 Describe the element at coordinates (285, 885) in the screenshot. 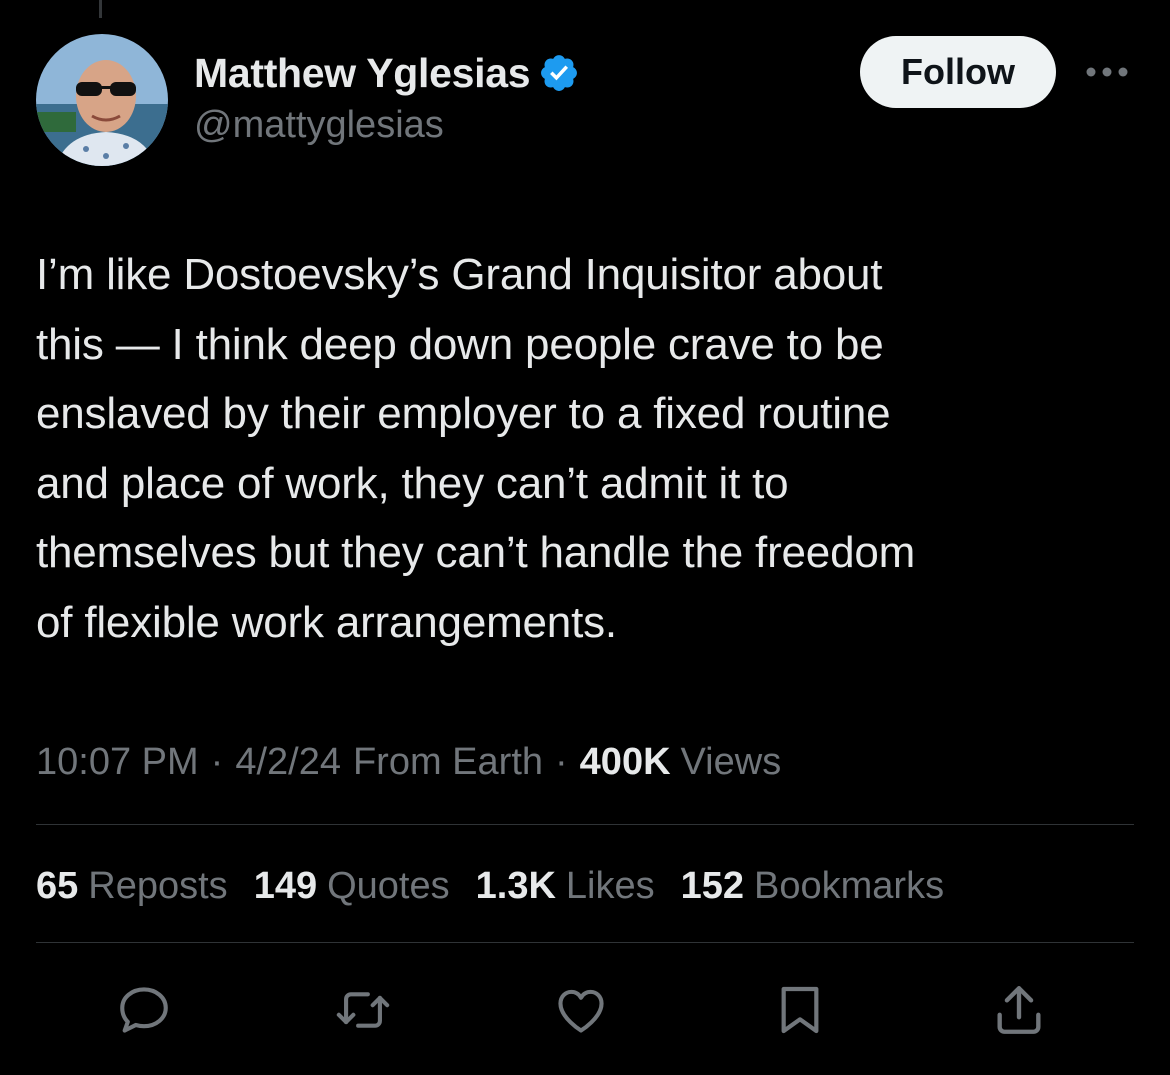

I see `quotes-count: 149` at that location.